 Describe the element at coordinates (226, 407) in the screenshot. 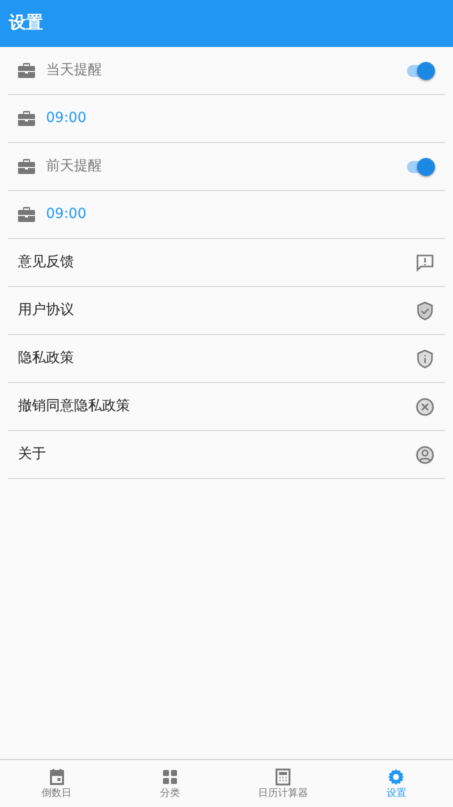

I see `settings-item: 撤销同意隐私政策` at that location.